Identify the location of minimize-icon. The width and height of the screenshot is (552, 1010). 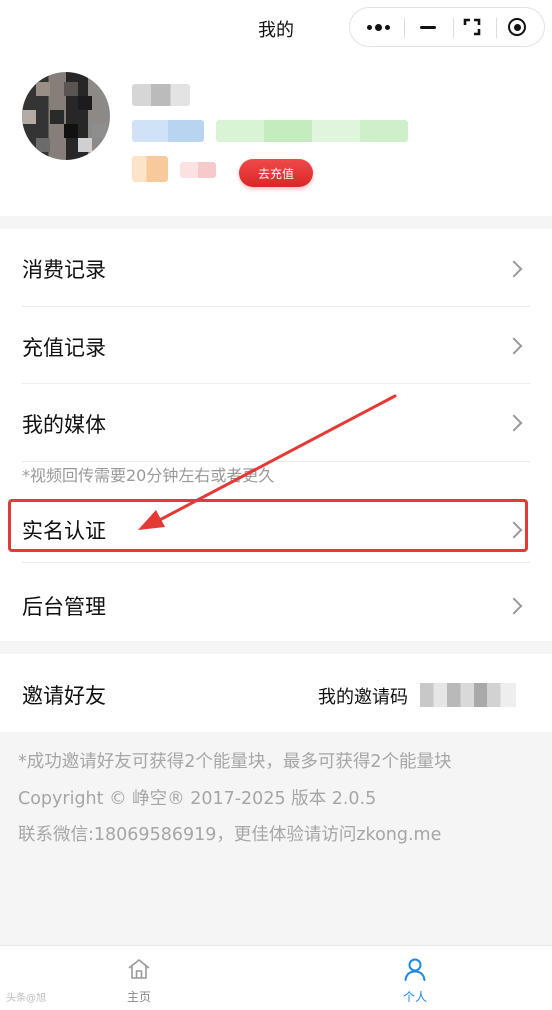
(428, 27).